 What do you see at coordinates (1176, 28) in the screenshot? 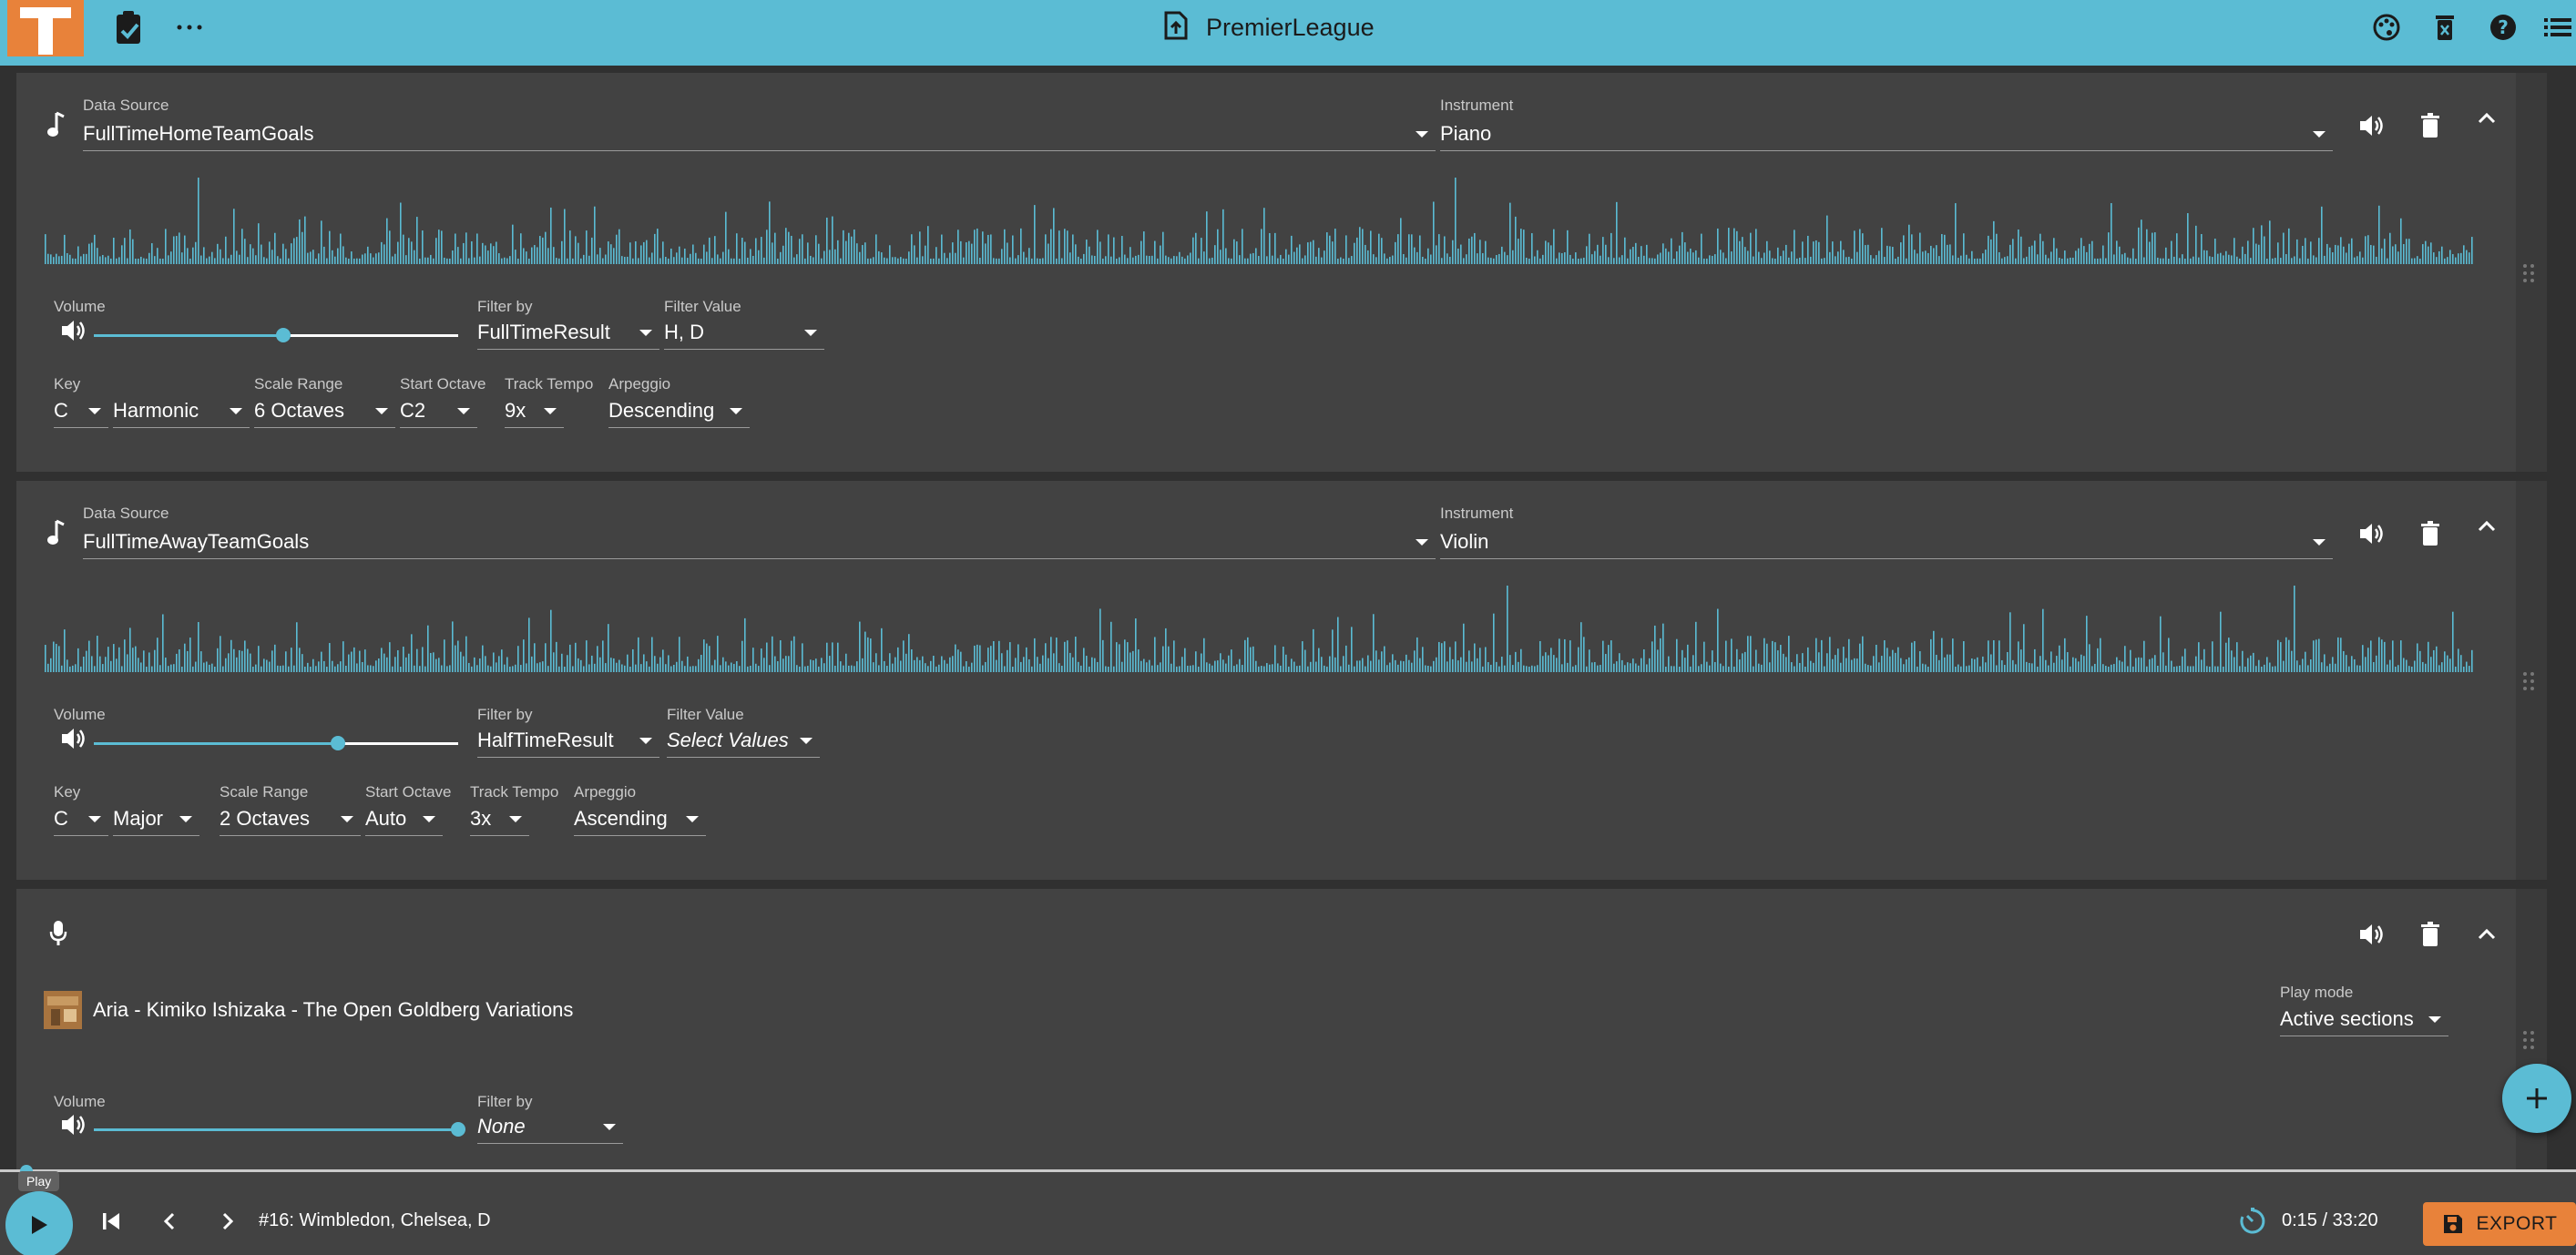
I see `file-upload-icon` at bounding box center [1176, 28].